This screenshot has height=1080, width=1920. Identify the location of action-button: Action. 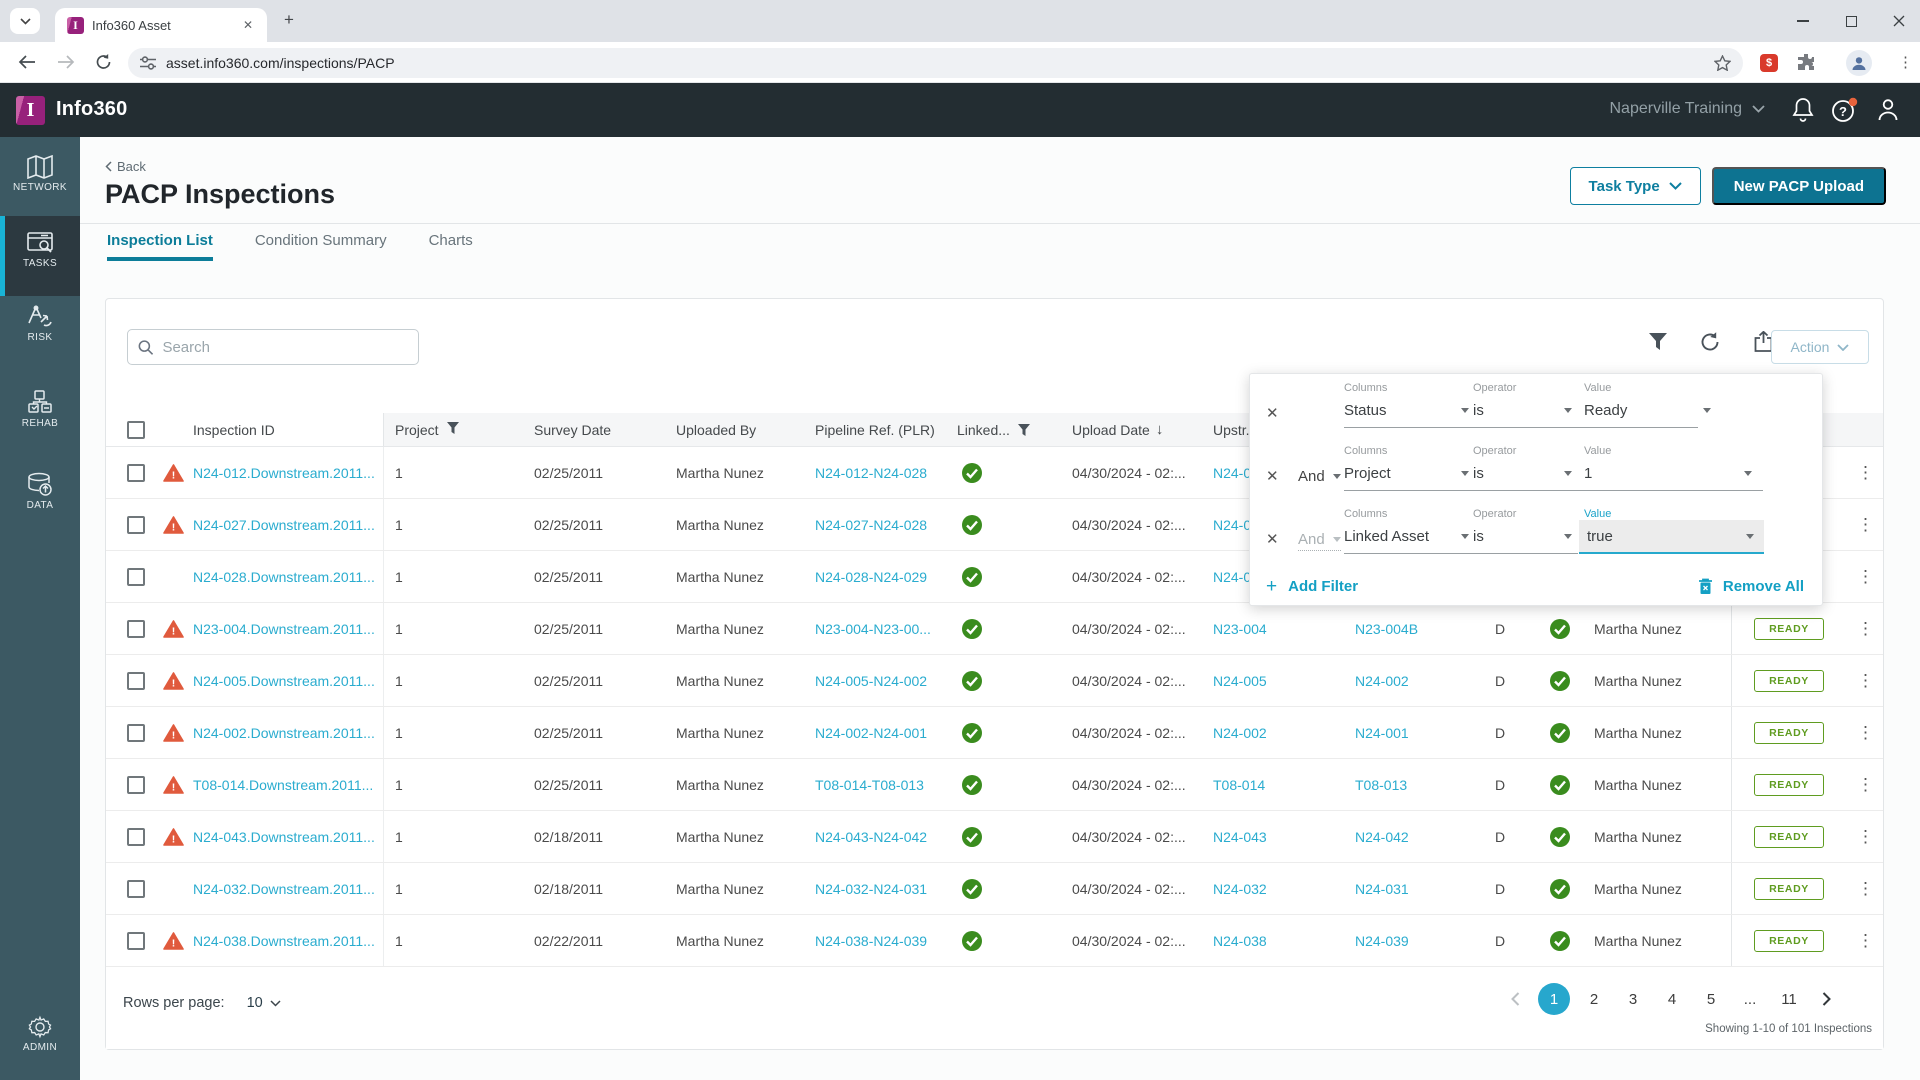
(1820, 347).